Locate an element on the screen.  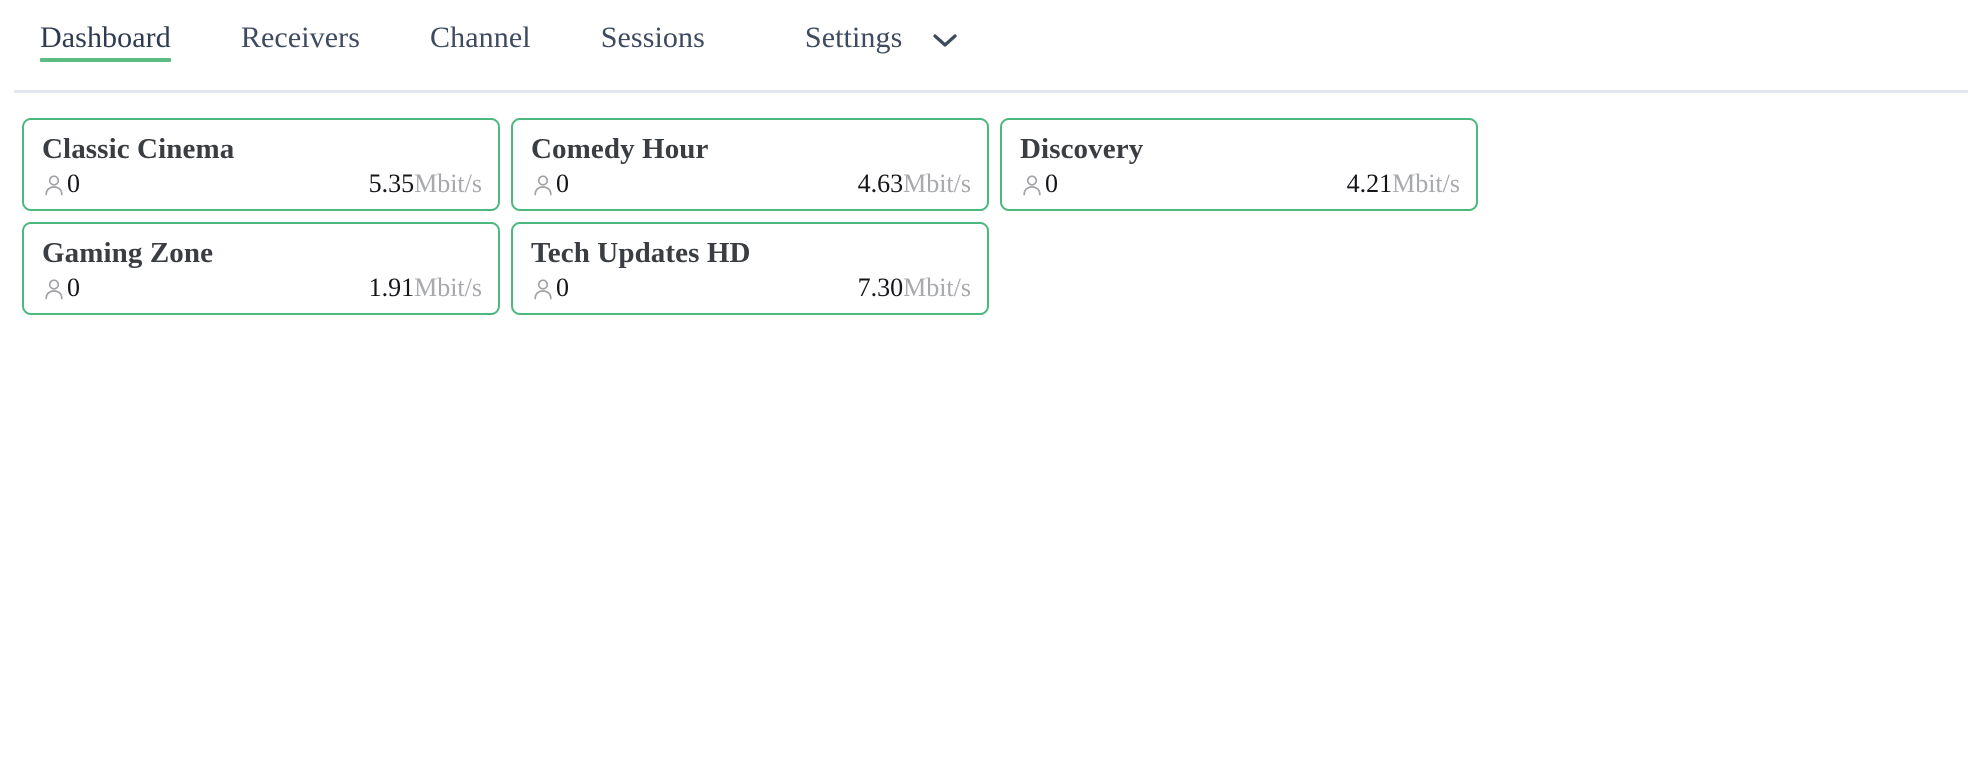
channel-card-title: Classic Cinema is located at coordinates (138, 149).